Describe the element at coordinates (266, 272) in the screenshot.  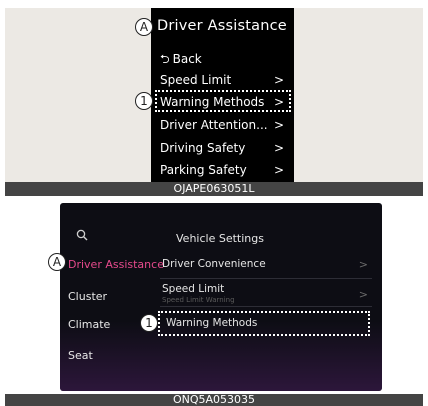
I see `settings-row-driver-convenience: Driver Convenience >` at that location.